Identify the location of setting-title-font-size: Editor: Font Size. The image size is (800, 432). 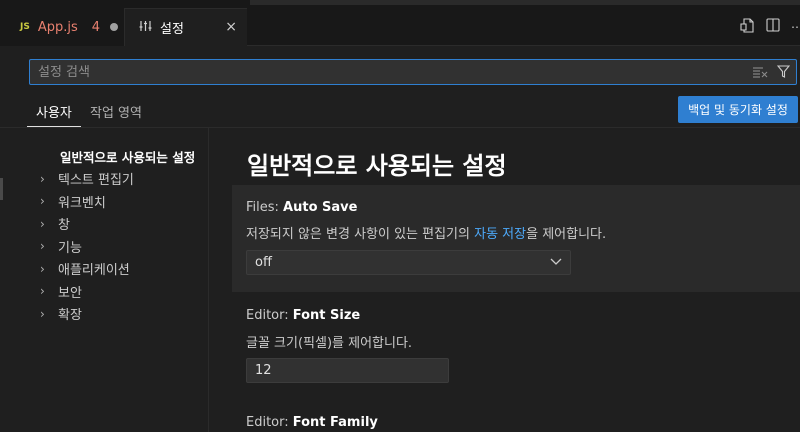
(303, 315).